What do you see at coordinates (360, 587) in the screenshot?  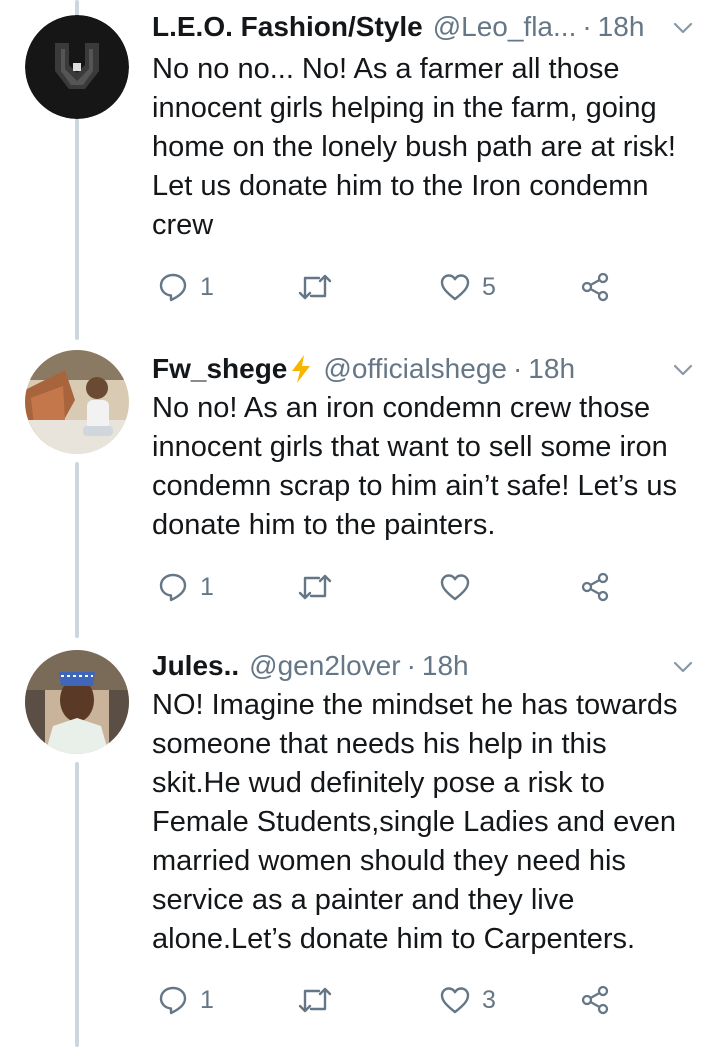 I see `action-bar: 1` at bounding box center [360, 587].